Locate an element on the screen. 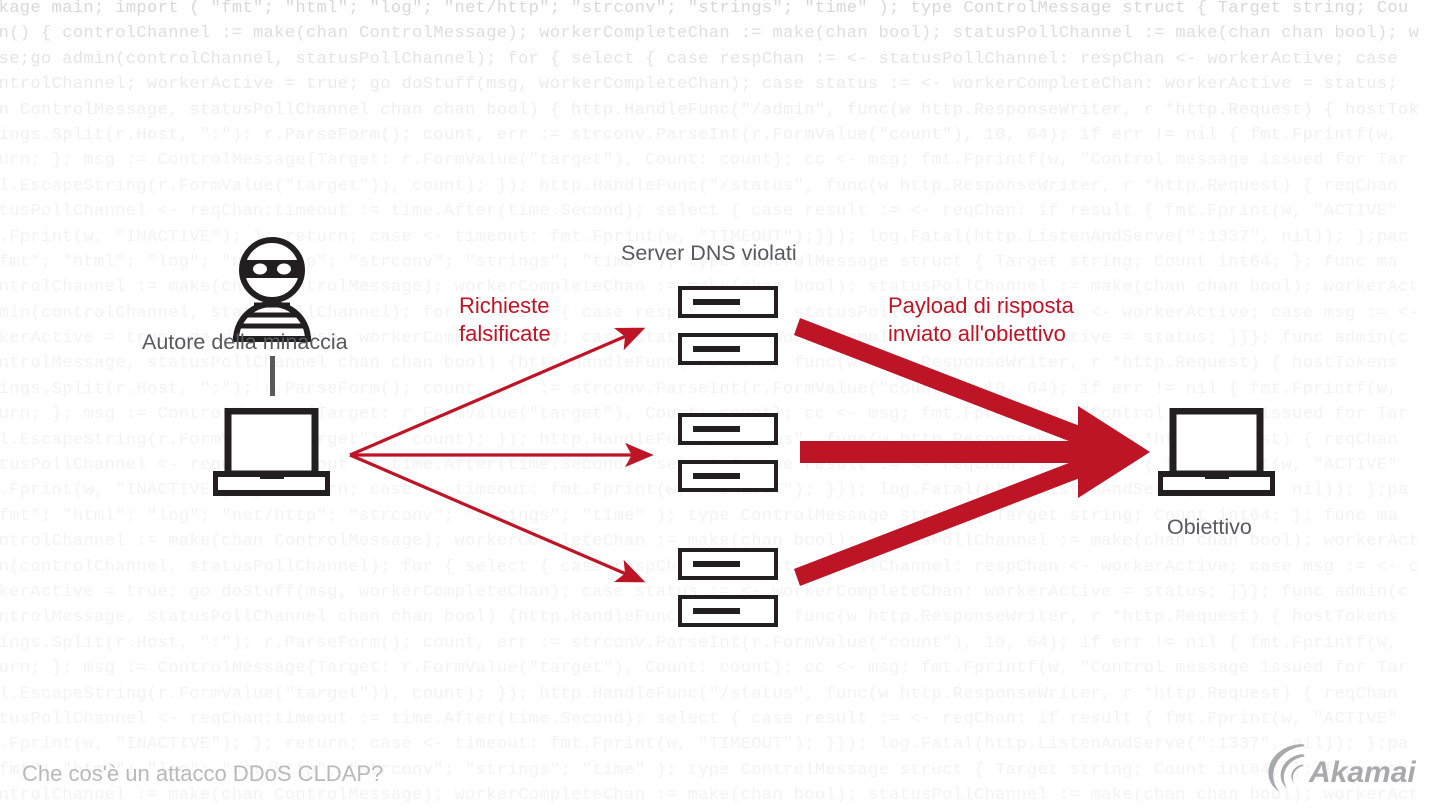  server-group-bottom is located at coordinates (730, 595).